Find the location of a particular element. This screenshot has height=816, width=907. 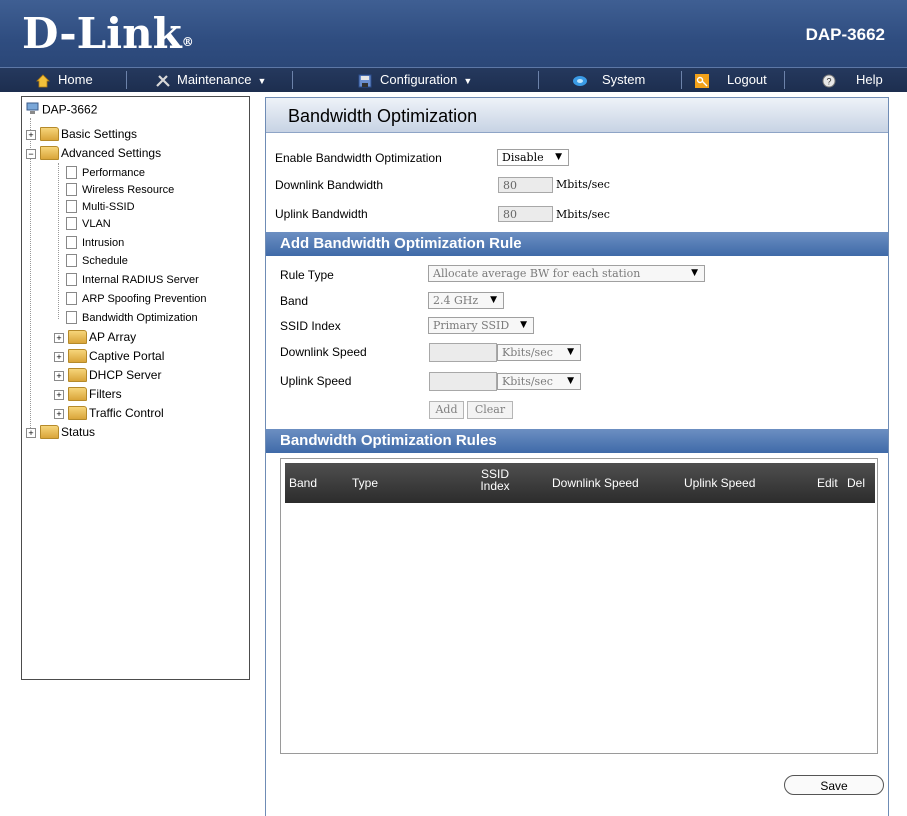

tree-item-multi-ssid: Multi-SSID is located at coordinates (100, 207).